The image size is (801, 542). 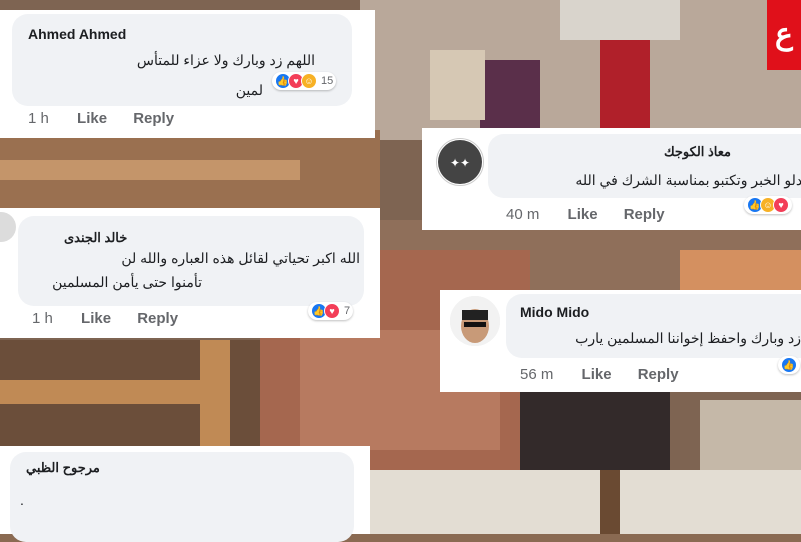 I want to click on comment-text: ., so click(x=22, y=500).